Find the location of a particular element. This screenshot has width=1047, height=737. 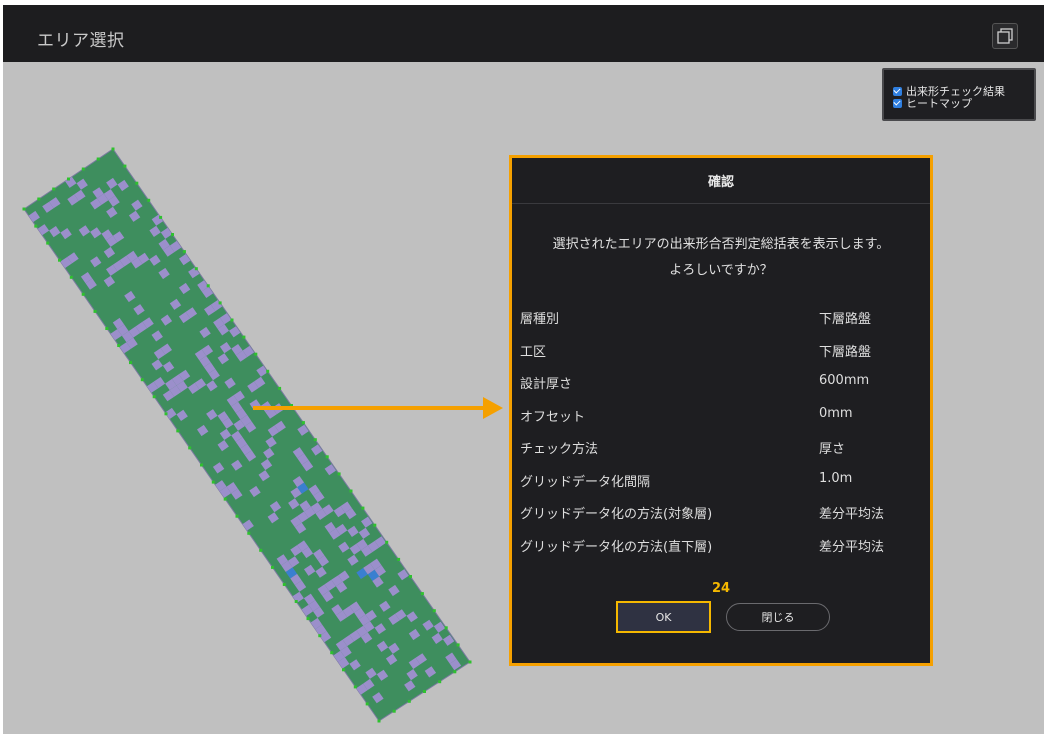

row-label: グリッドデータ化の方法(対象層) is located at coordinates (616, 514).